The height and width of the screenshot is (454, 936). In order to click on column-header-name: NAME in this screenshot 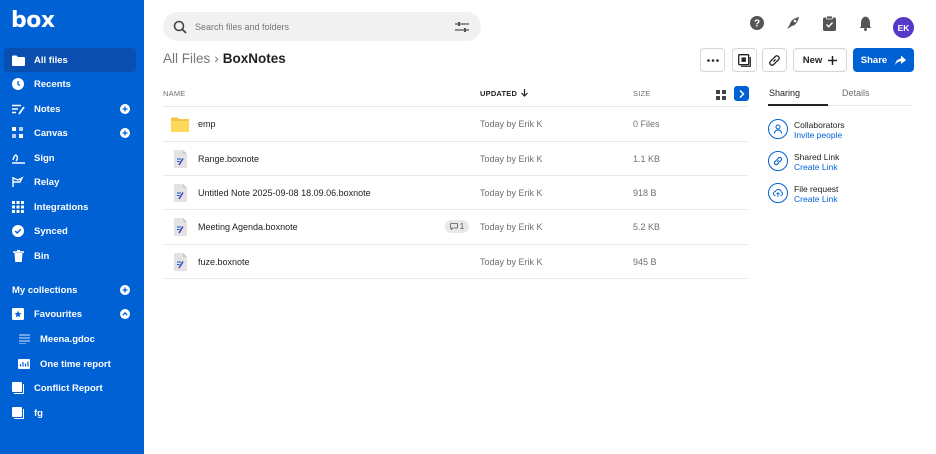, I will do `click(174, 93)`.